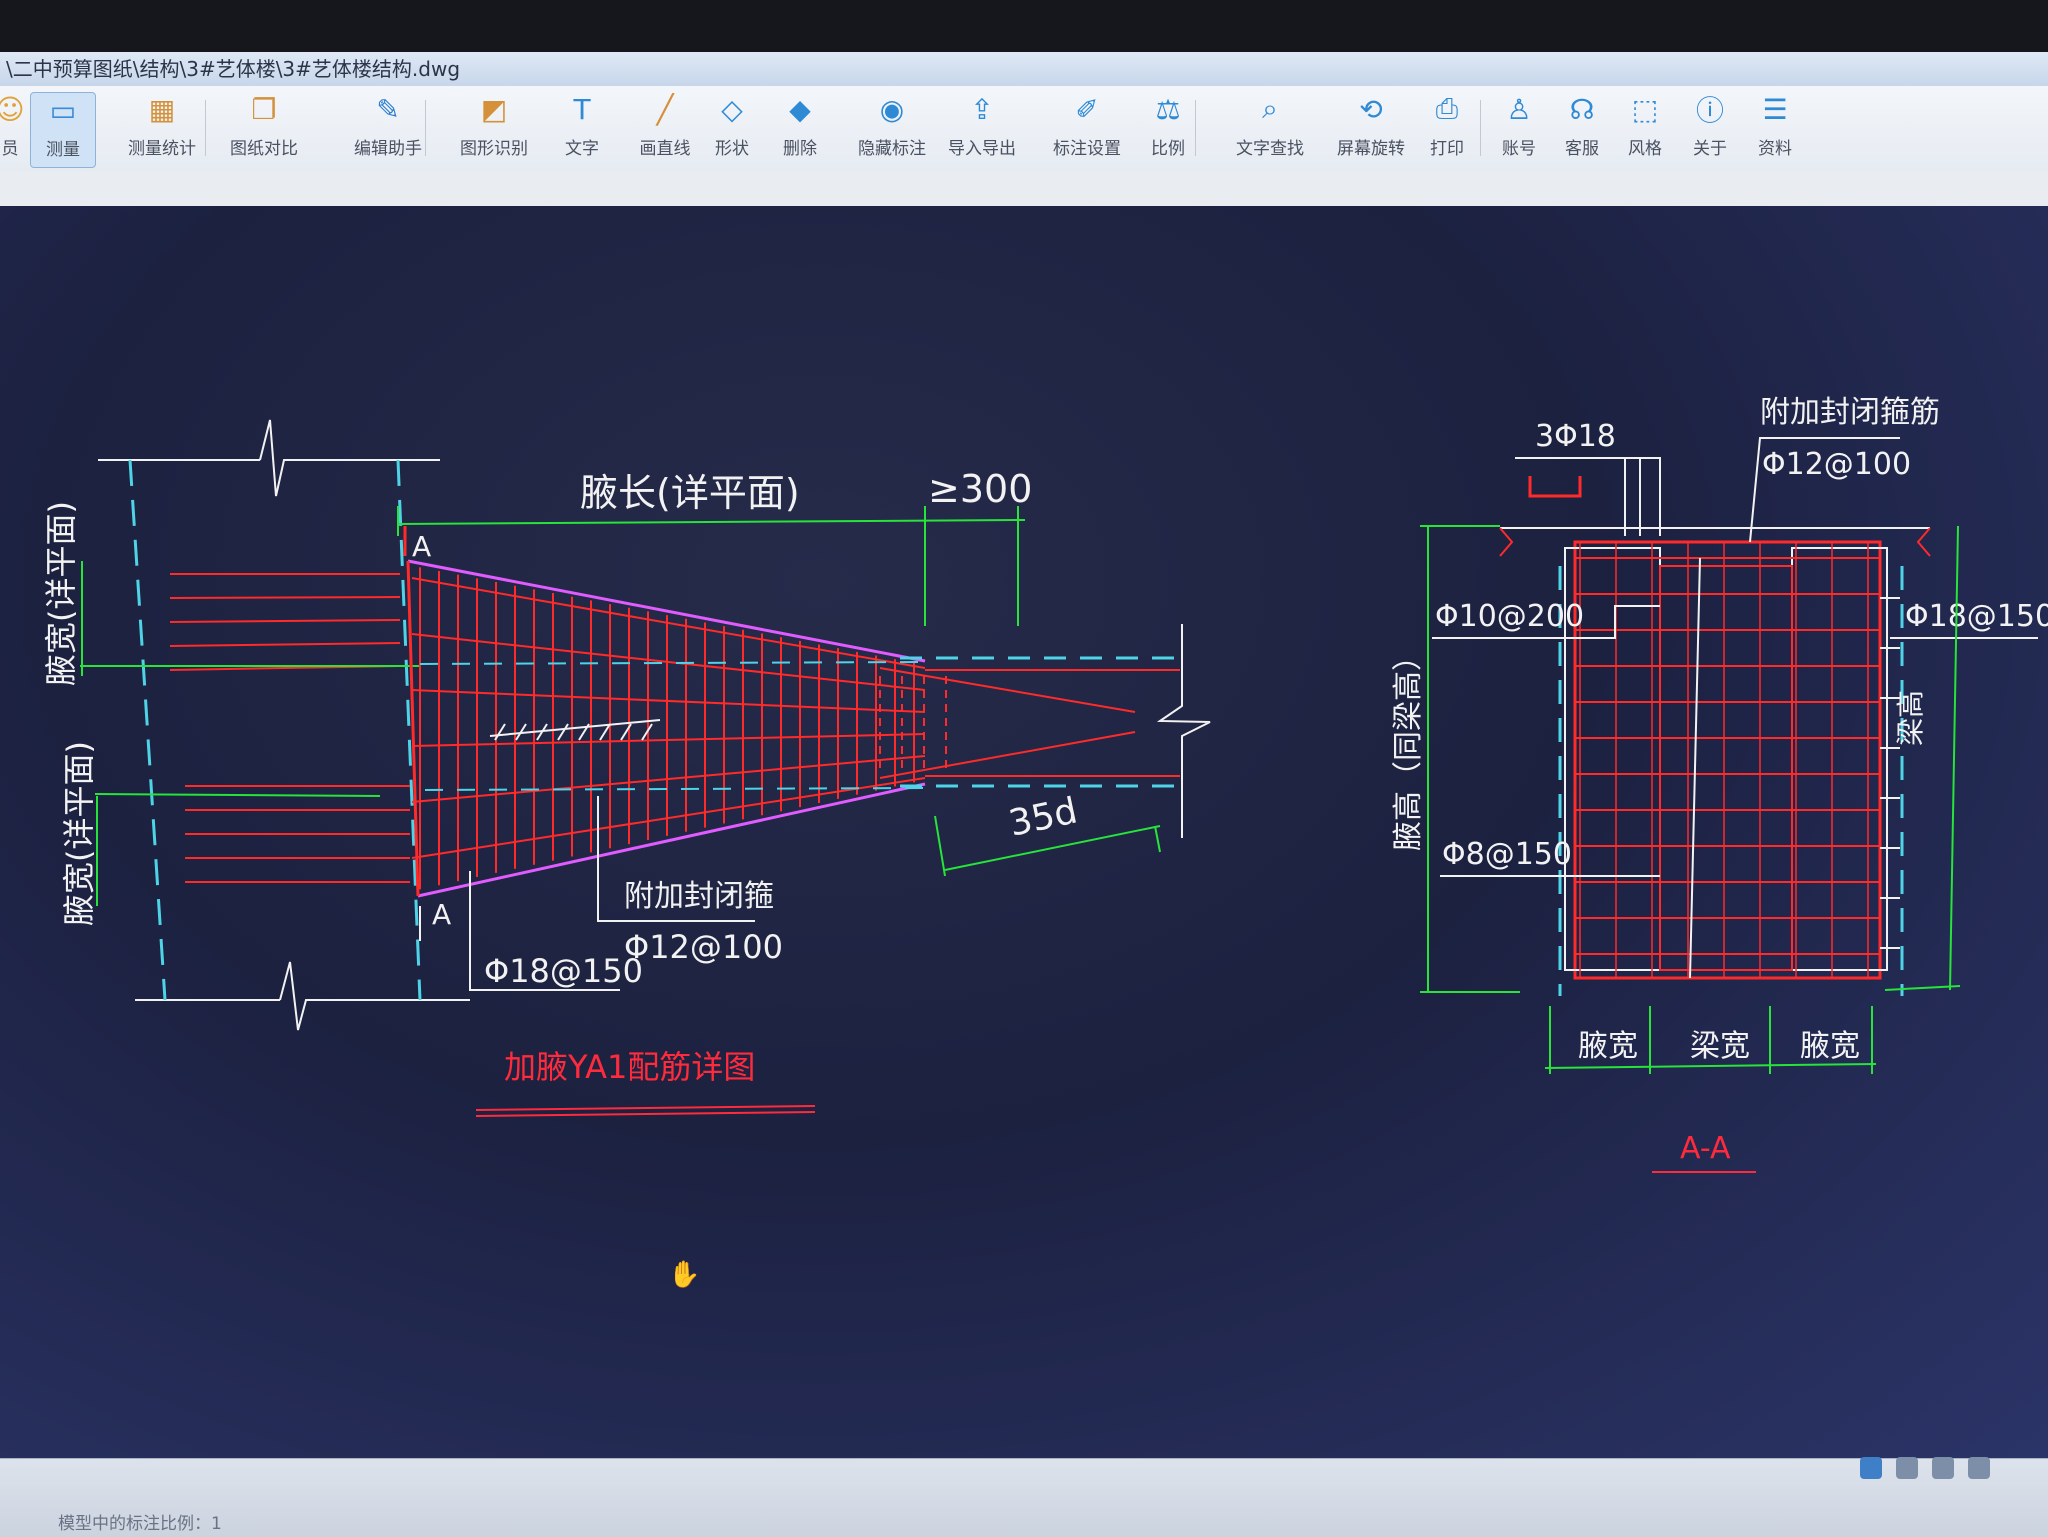 The width and height of the screenshot is (2048, 1537). I want to click on ruler-icon: ▭, so click(63, 110).